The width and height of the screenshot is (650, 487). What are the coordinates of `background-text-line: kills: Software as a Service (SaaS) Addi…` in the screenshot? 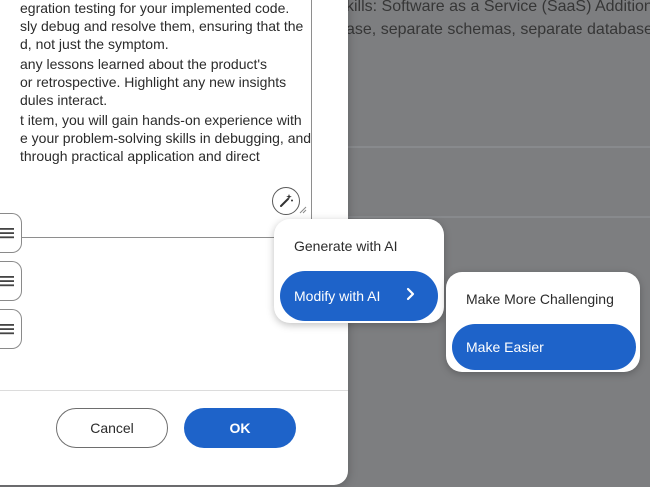 It's located at (498, 7).